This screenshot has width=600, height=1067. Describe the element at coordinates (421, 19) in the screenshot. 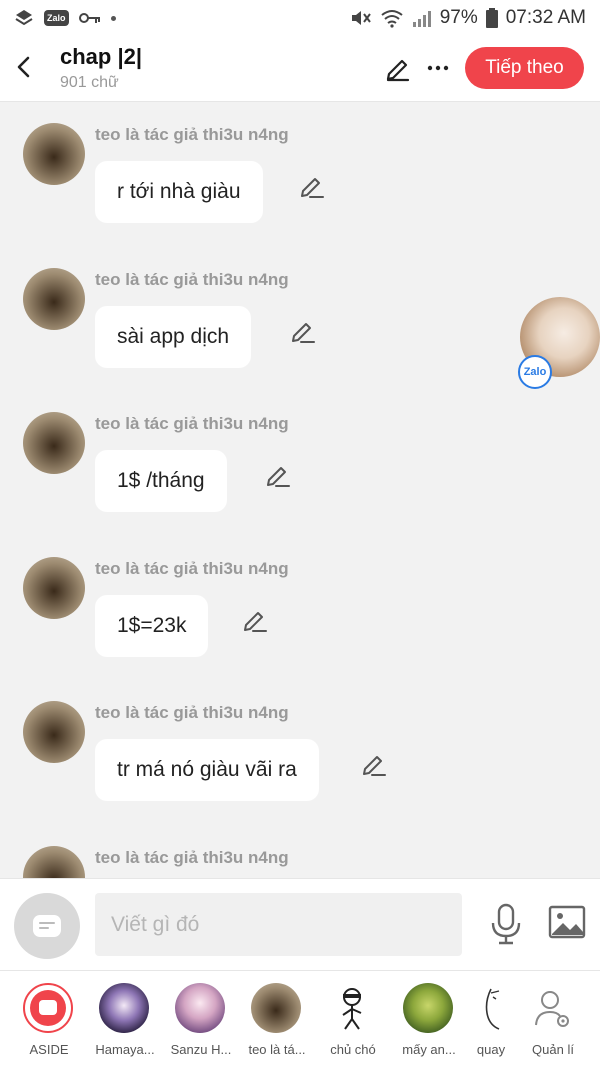

I see `signal-icon` at that location.